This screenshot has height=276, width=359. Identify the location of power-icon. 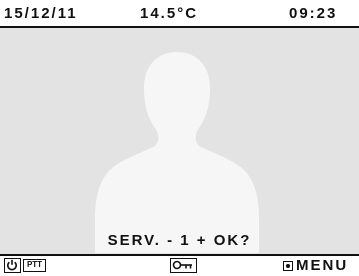
(12, 265).